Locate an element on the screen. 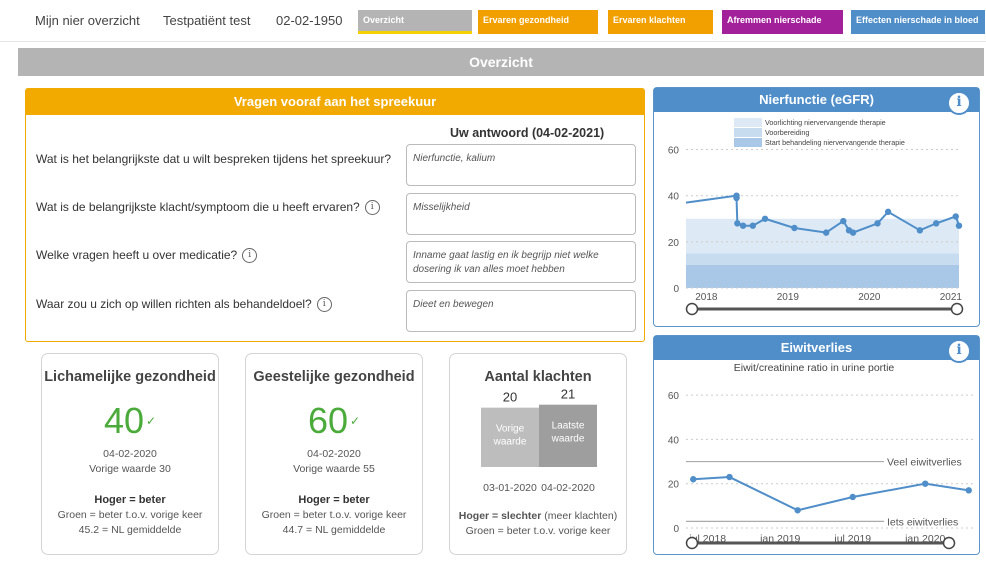 The height and width of the screenshot is (561, 986). patient-name: Testpatiënt test is located at coordinates (207, 20).